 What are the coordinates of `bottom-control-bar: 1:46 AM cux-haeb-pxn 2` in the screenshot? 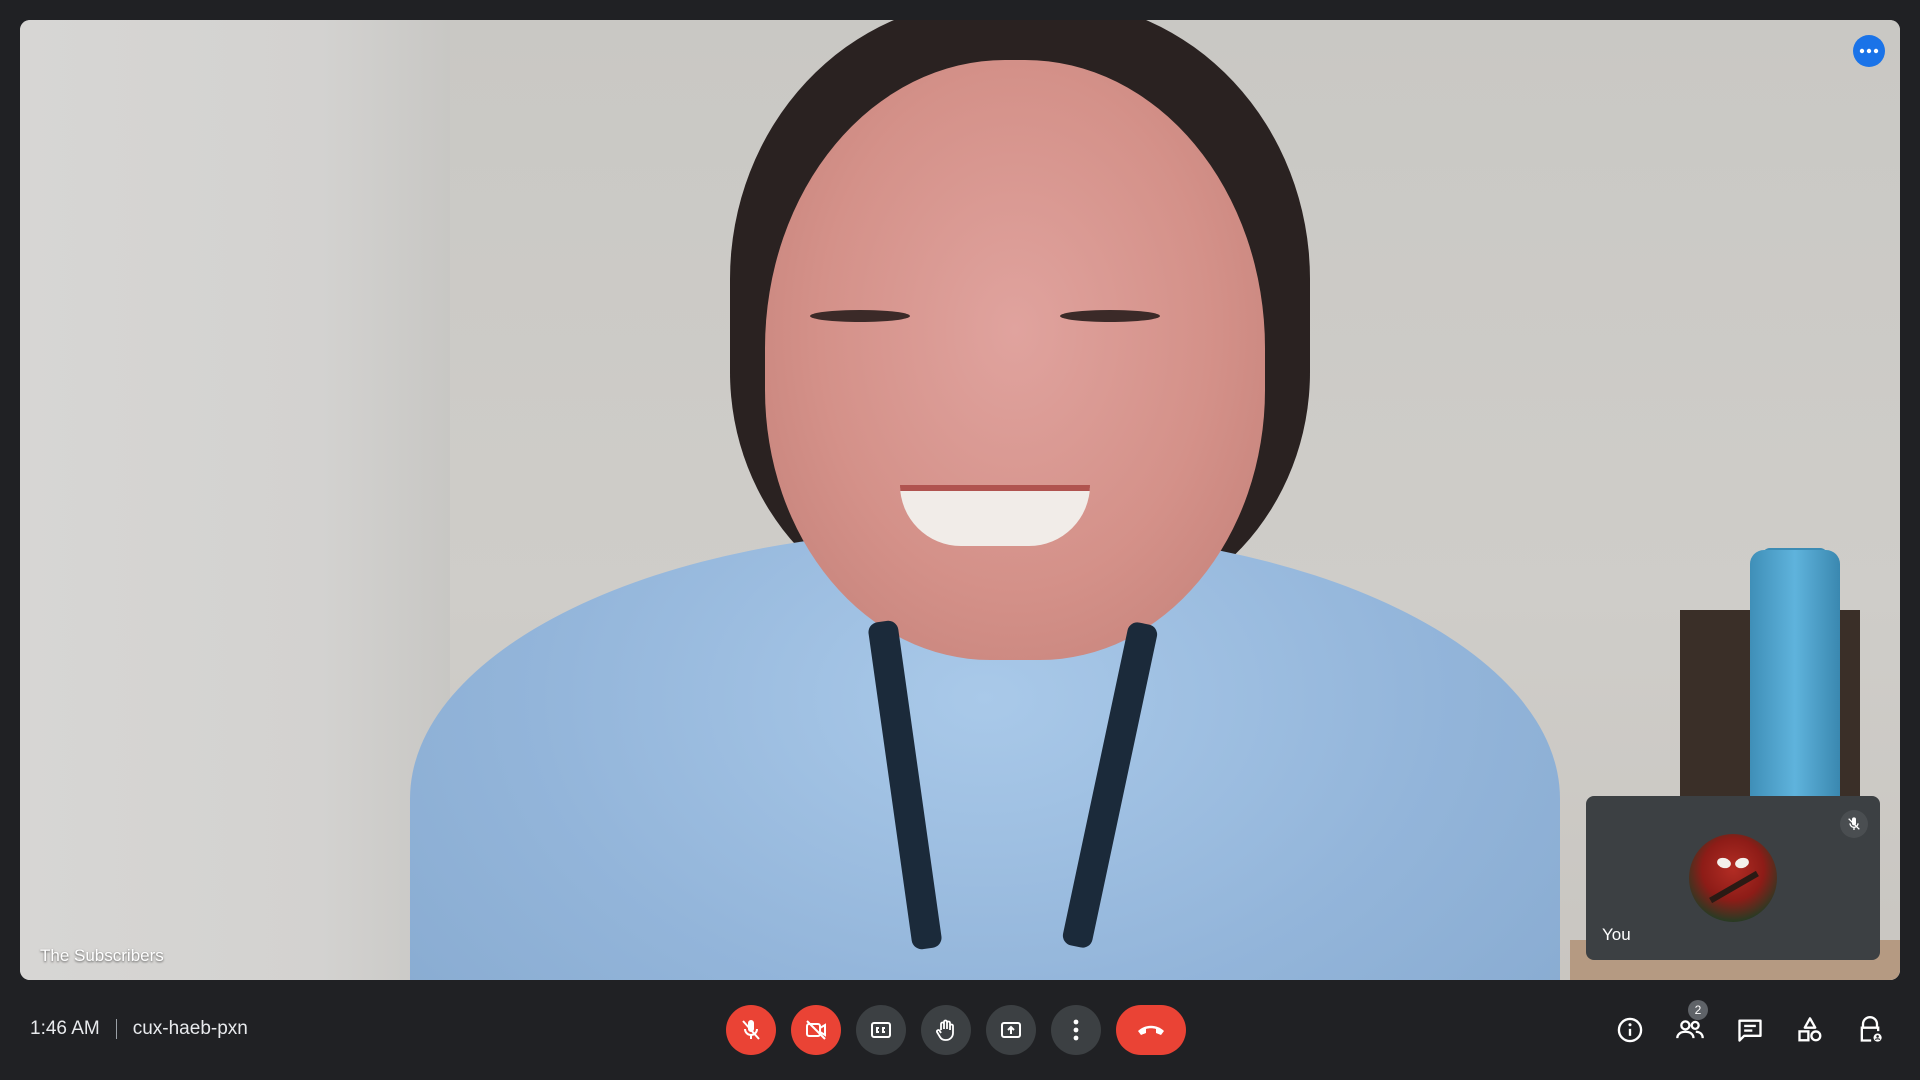 It's located at (960, 1035).